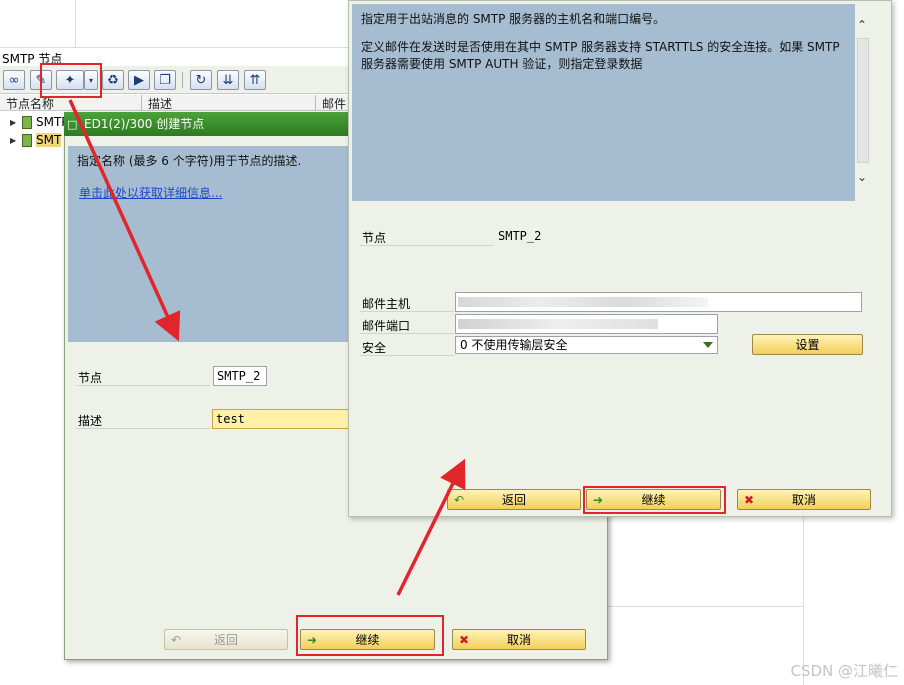  Describe the element at coordinates (844, 671) in the screenshot. I see `watermark: CSDN @江曦仁` at that location.